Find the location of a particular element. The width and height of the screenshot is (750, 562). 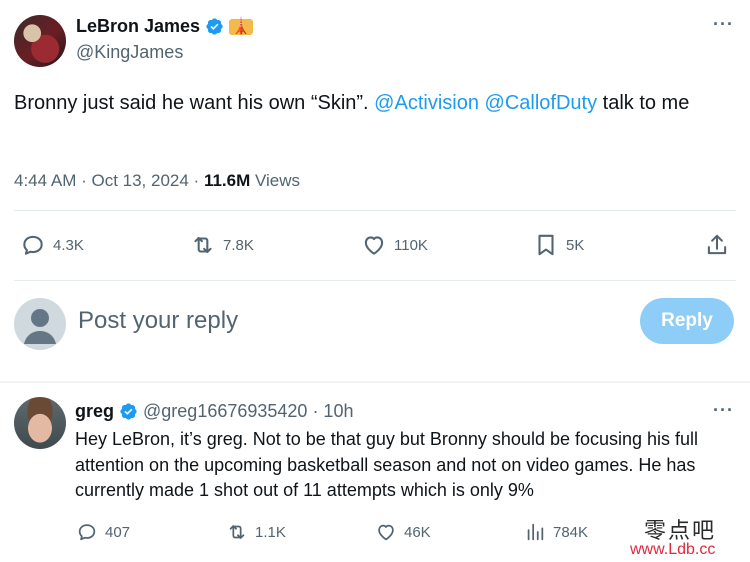

tower-emoji-icon: 🗼 is located at coordinates (241, 26).